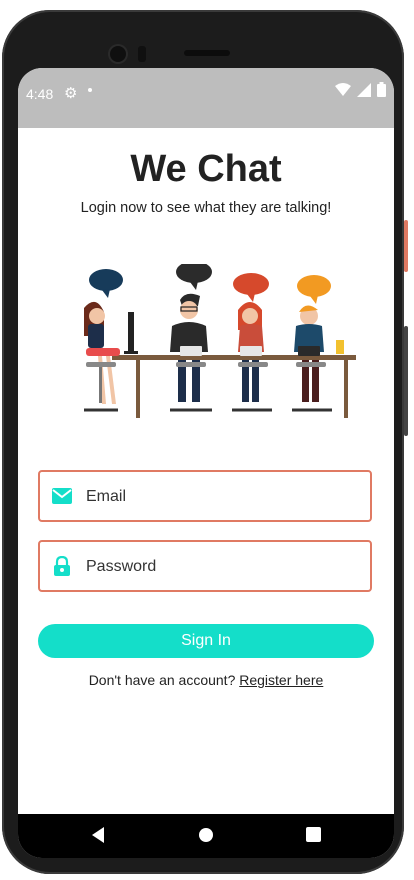 The height and width of the screenshot is (880, 414). I want to click on sensor-icon, so click(142, 54).